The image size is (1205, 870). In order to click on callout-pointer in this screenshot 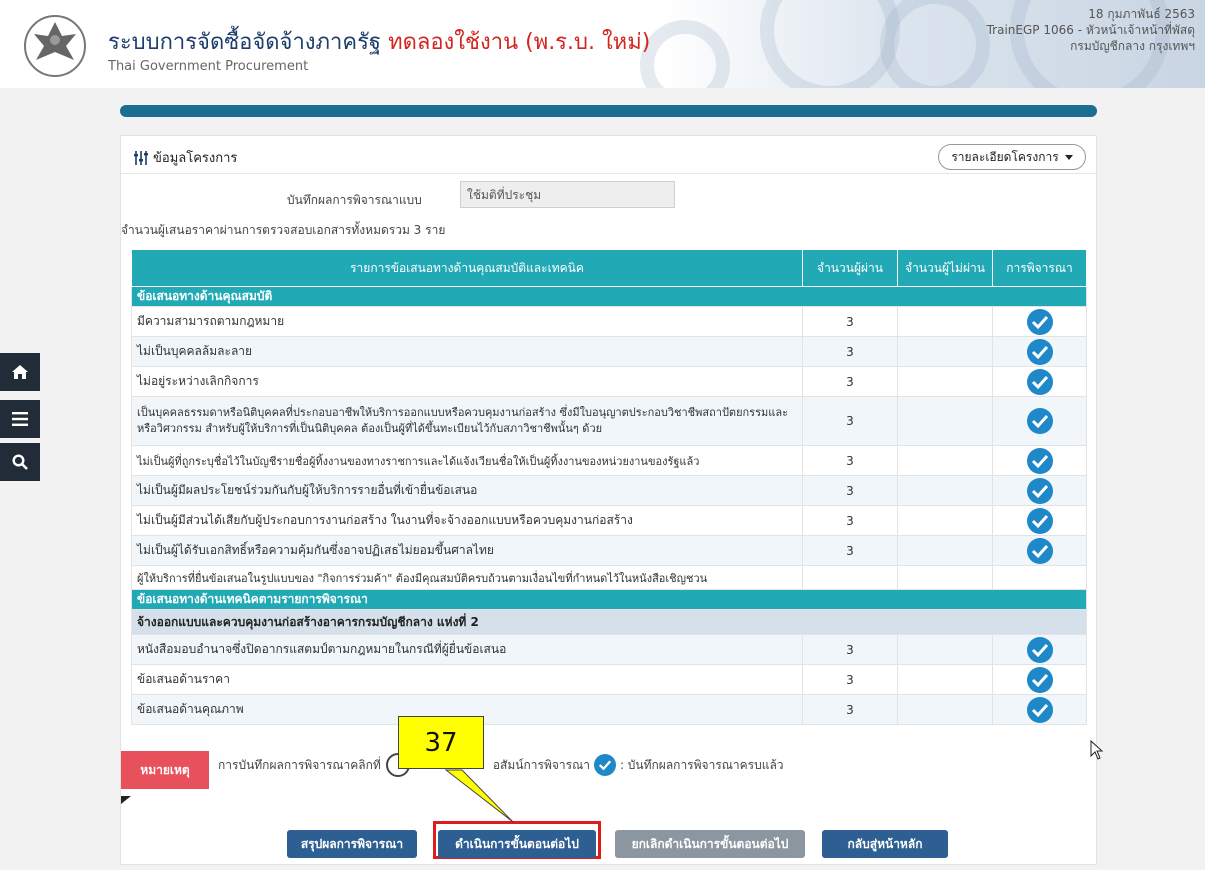, I will do `click(479, 796)`.